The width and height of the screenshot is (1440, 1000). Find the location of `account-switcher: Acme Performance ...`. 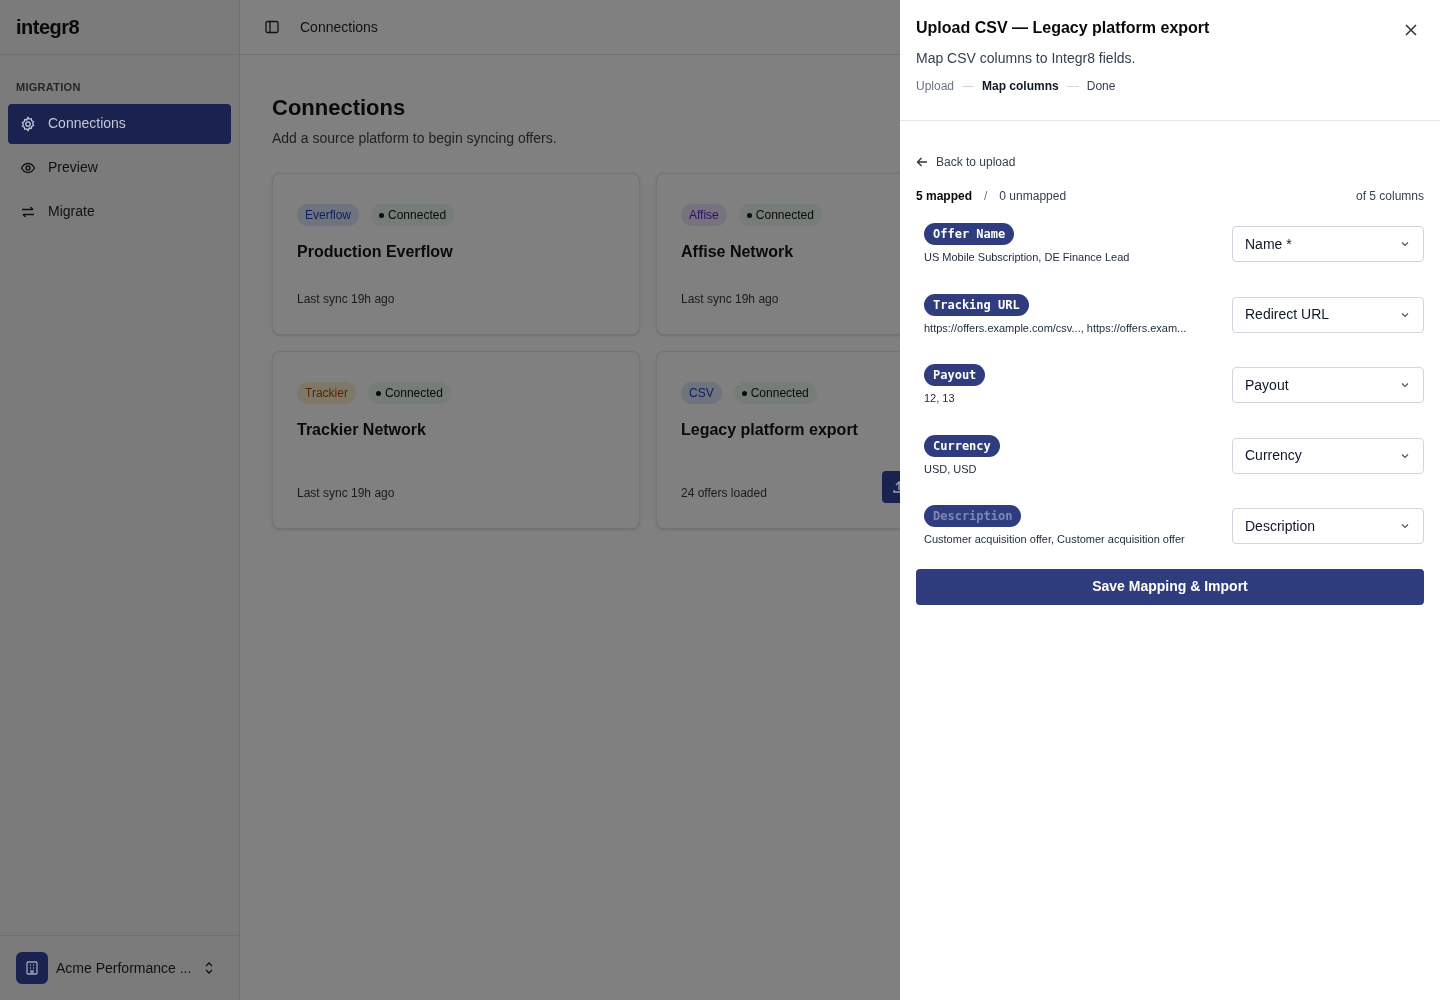

account-switcher: Acme Performance ... is located at coordinates (136, 968).